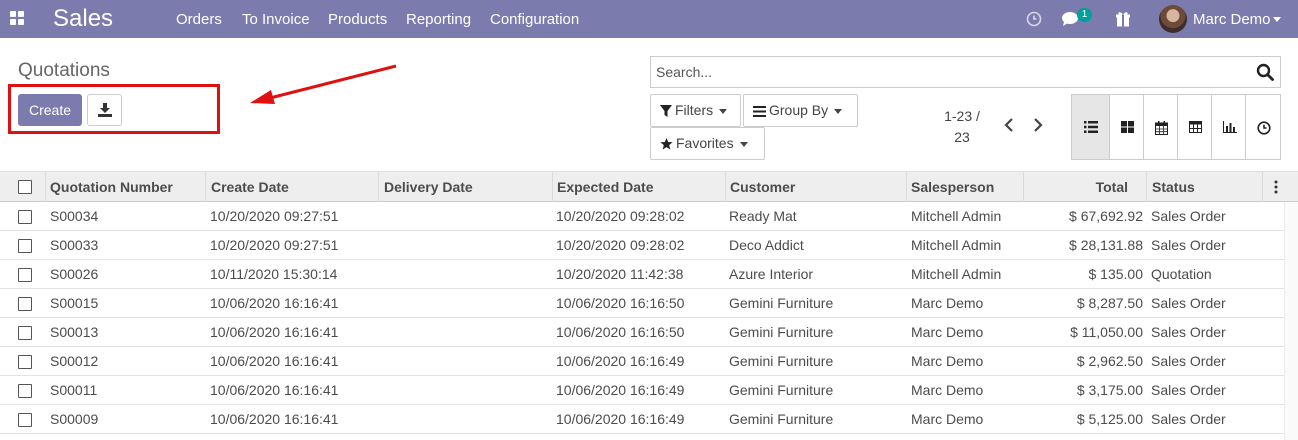  Describe the element at coordinates (762, 187) in the screenshot. I see `column-customer: Customer` at that location.